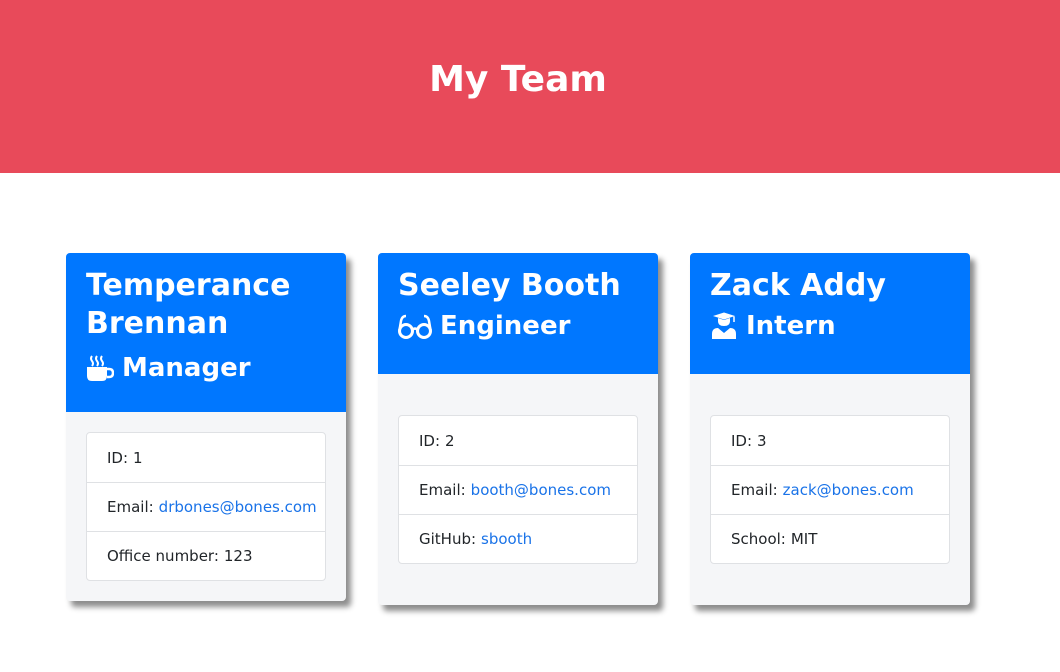  I want to click on email-row: Email: drbones@bones.com, so click(206, 506).